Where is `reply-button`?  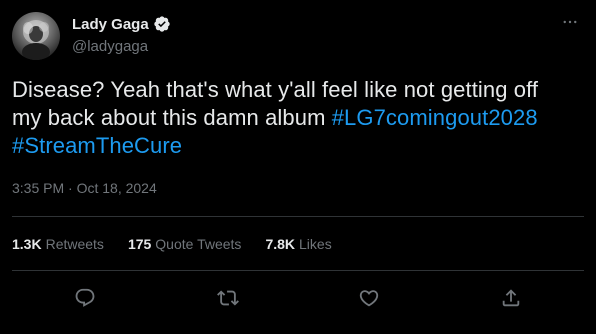 reply-button is located at coordinates (85, 298).